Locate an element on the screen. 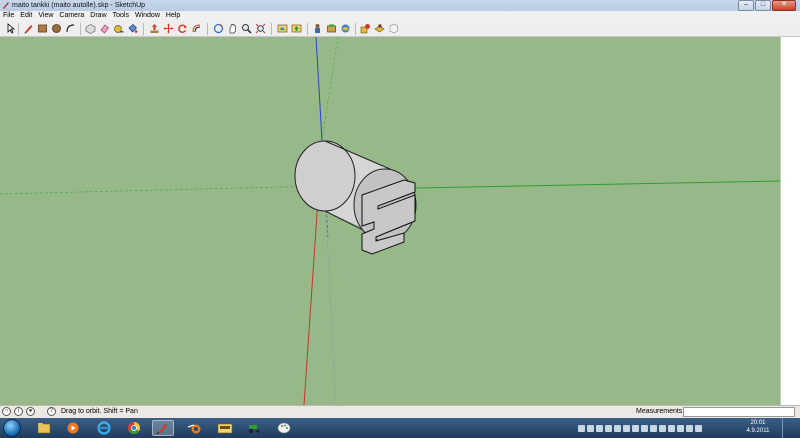 The width and height of the screenshot is (800, 438). get-models-icon is located at coordinates (282, 28).